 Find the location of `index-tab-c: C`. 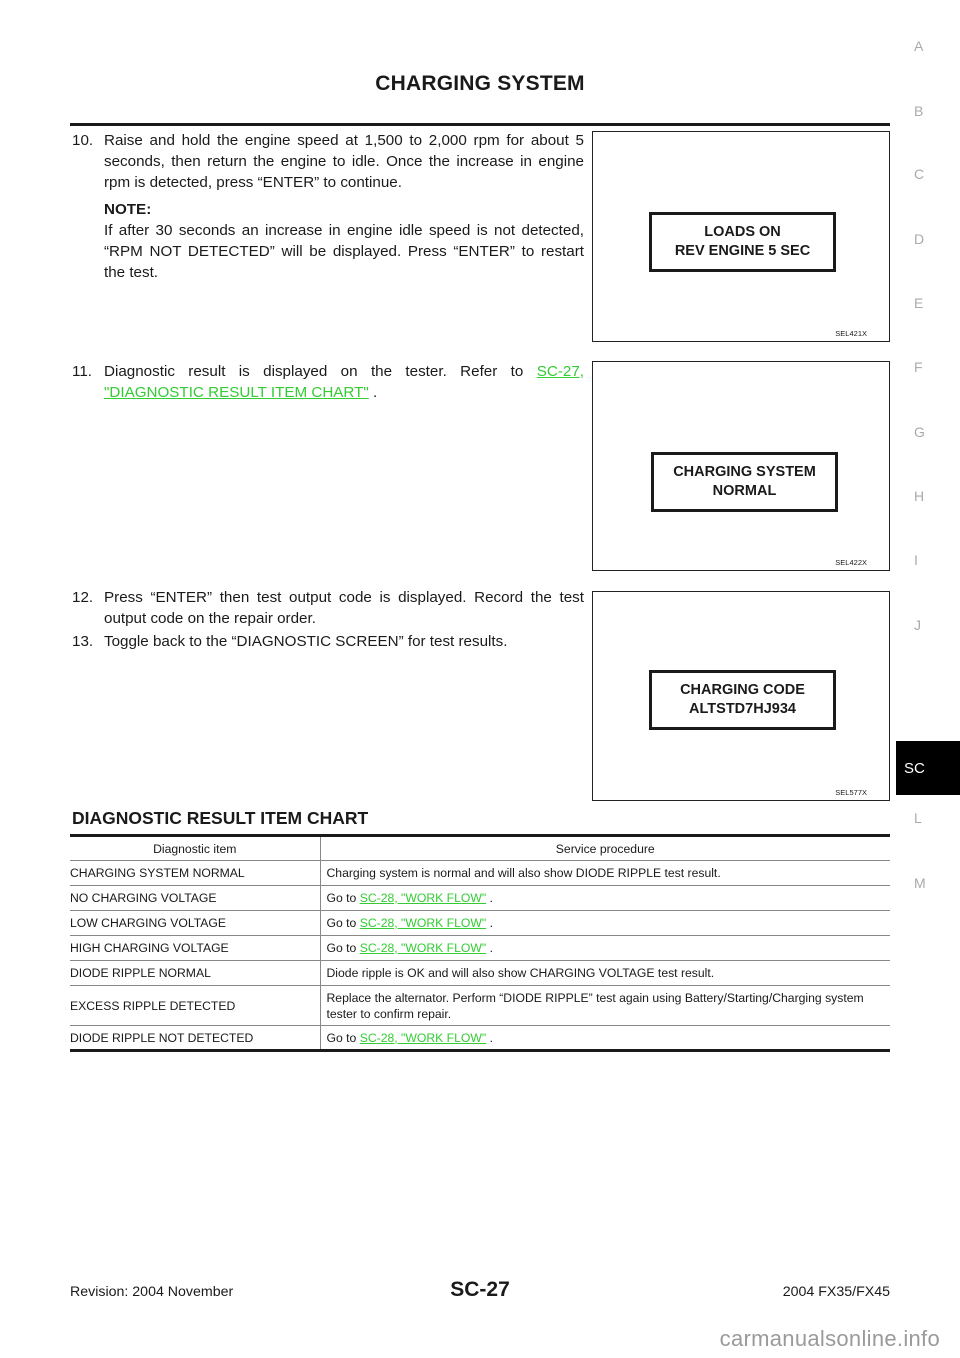

index-tab-c: C is located at coordinates (928, 174).